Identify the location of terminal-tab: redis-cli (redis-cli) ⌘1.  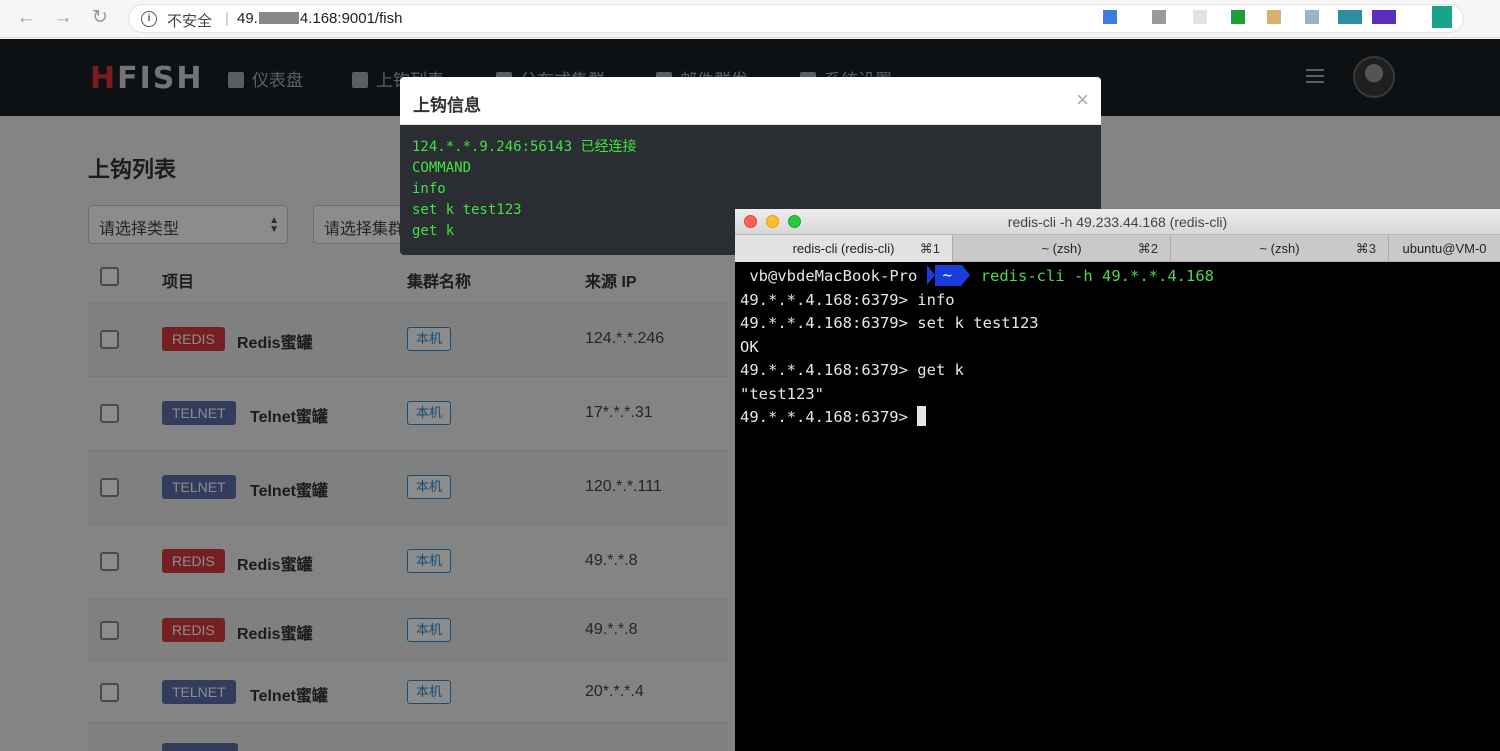
(844, 248).